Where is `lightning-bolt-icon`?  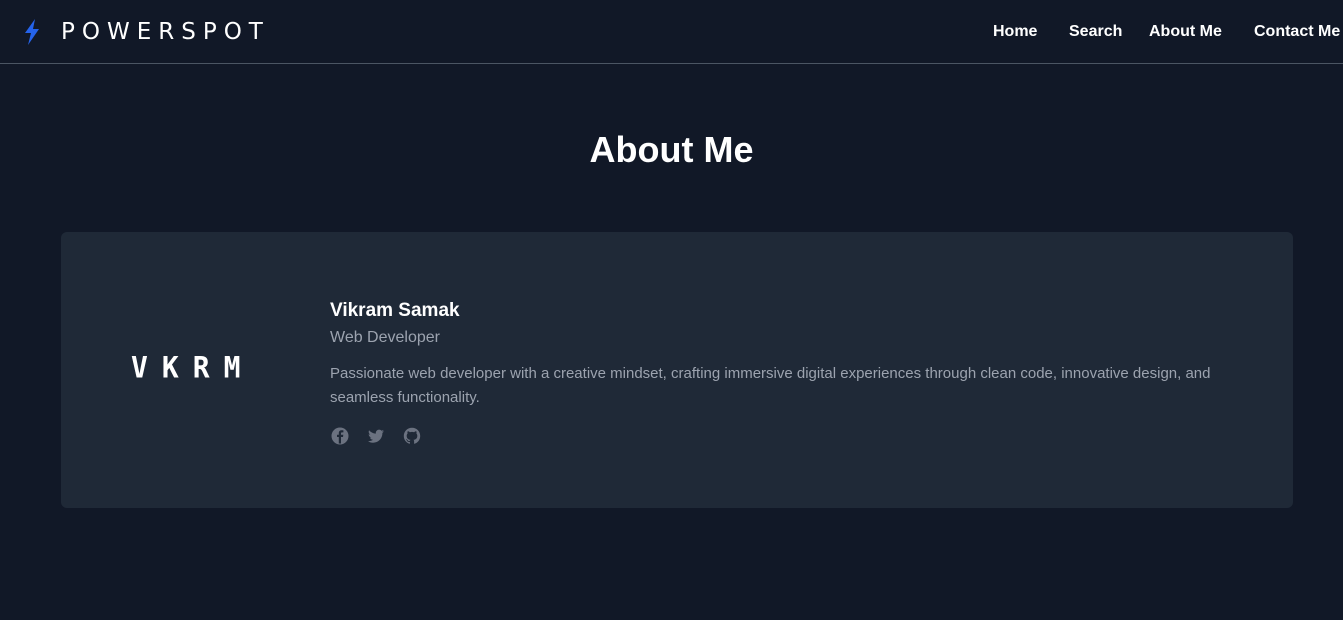 lightning-bolt-icon is located at coordinates (32, 32).